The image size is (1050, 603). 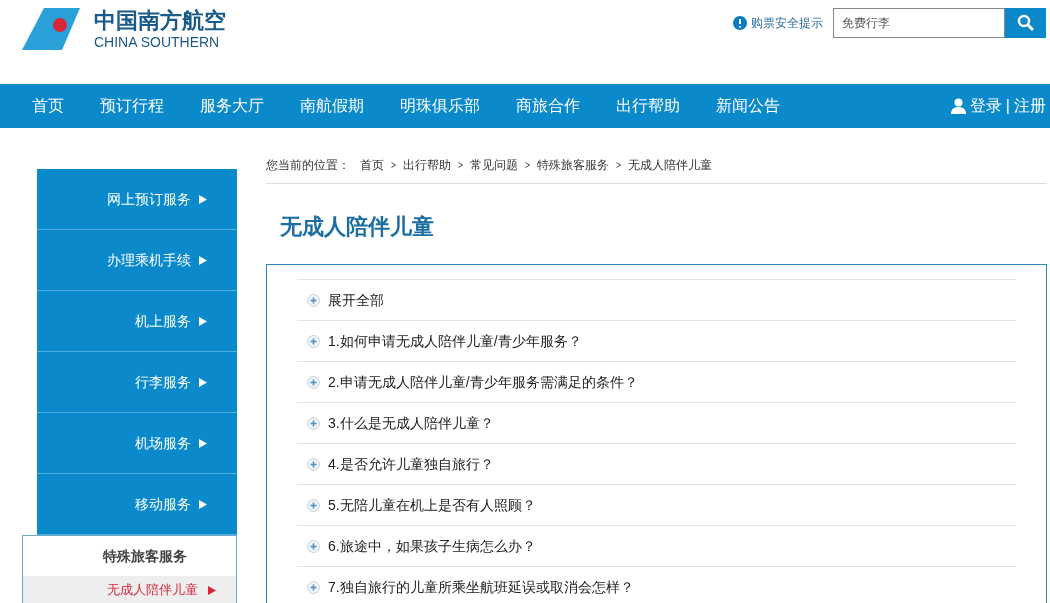 What do you see at coordinates (919, 23) in the screenshot?
I see `search-field: 免费行李` at bounding box center [919, 23].